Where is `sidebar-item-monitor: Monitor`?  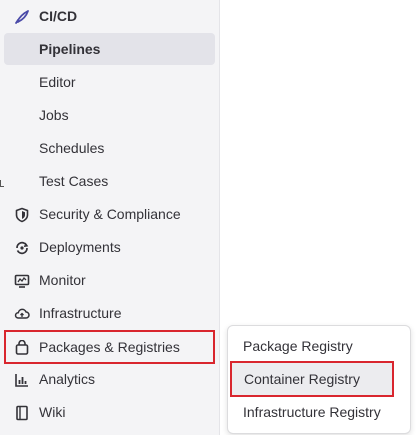 sidebar-item-monitor: Monitor is located at coordinates (109, 280).